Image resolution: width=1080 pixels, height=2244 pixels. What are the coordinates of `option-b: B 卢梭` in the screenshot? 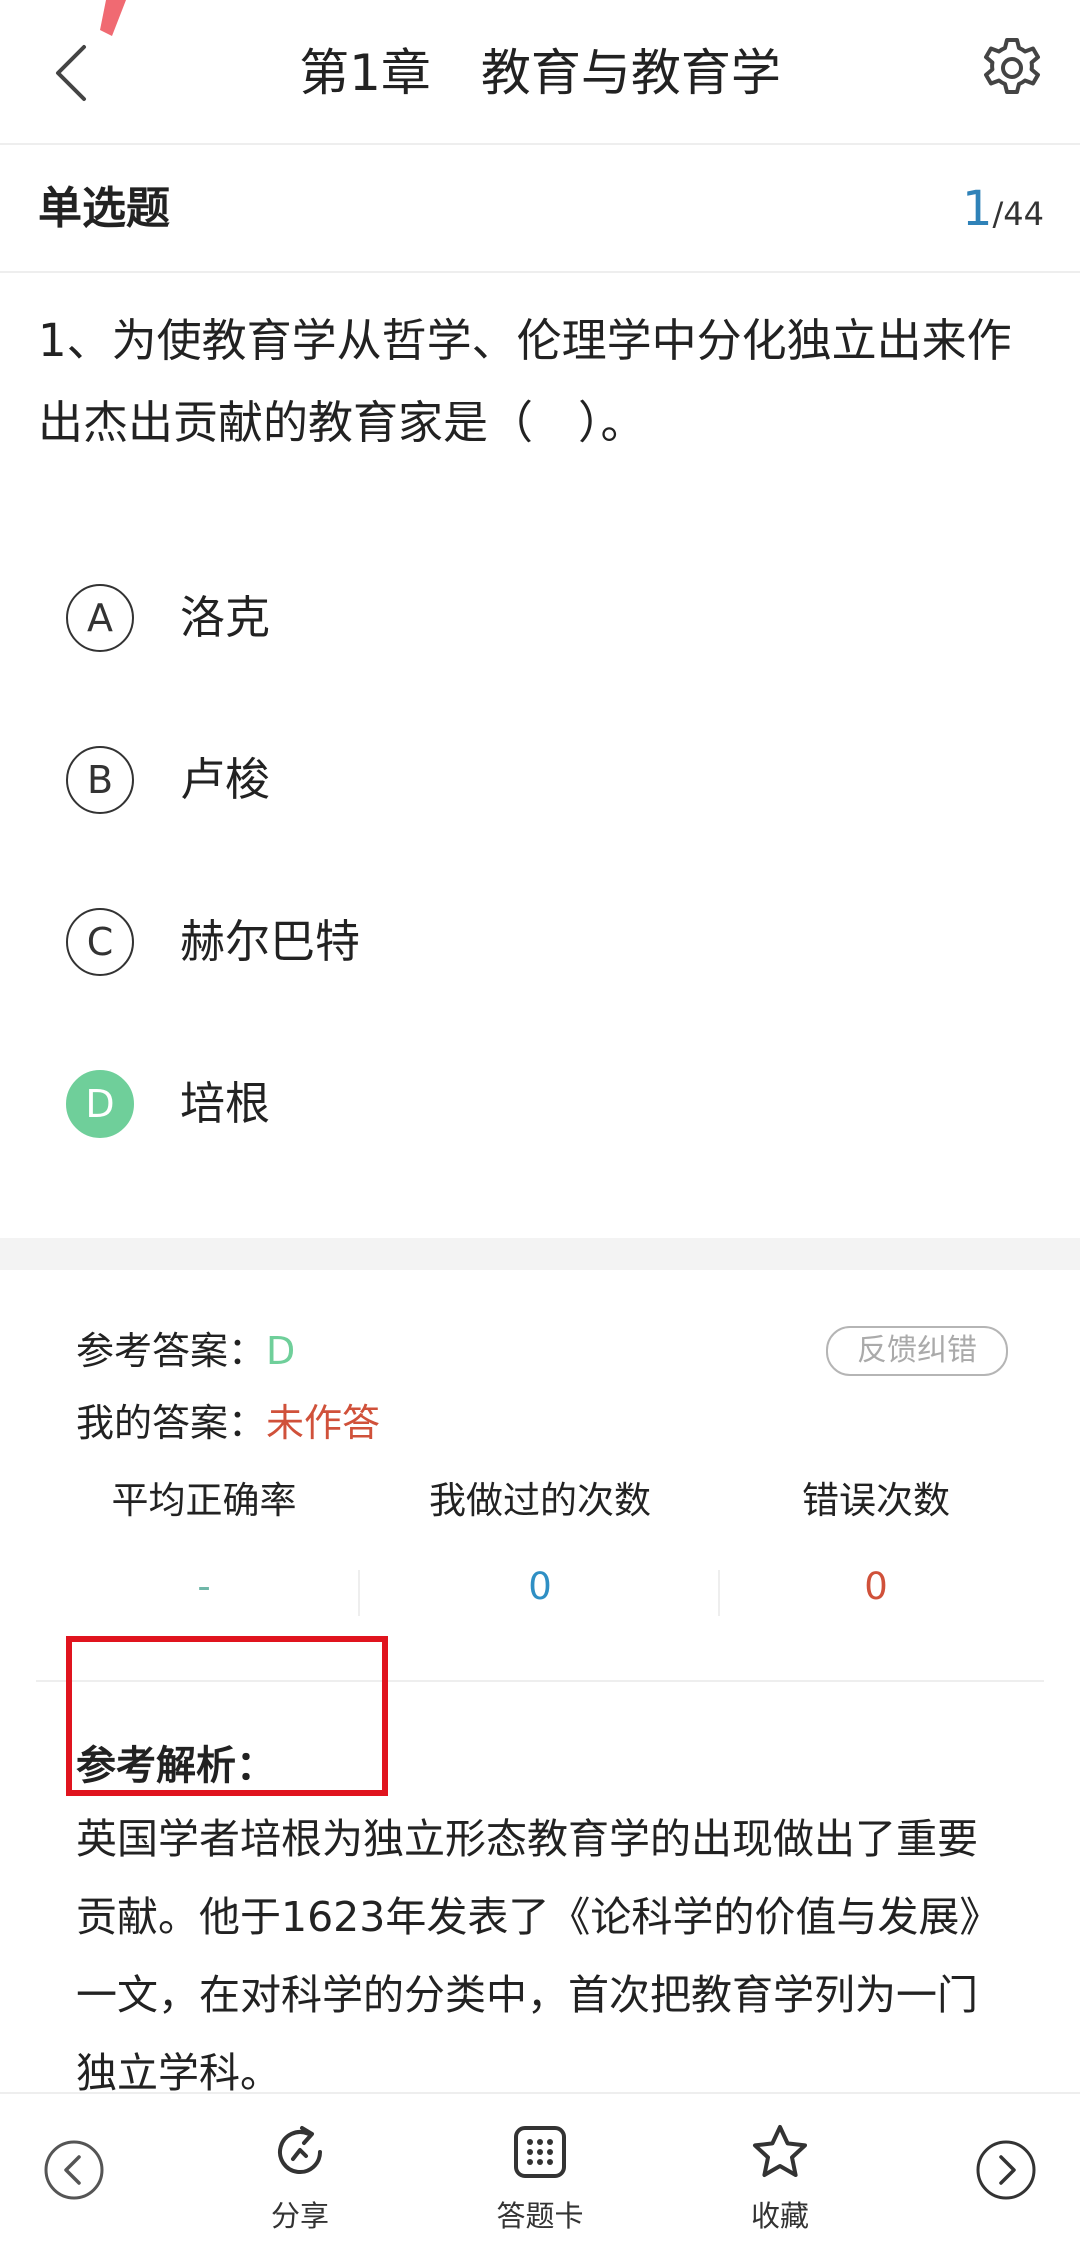 It's located at (540, 803).